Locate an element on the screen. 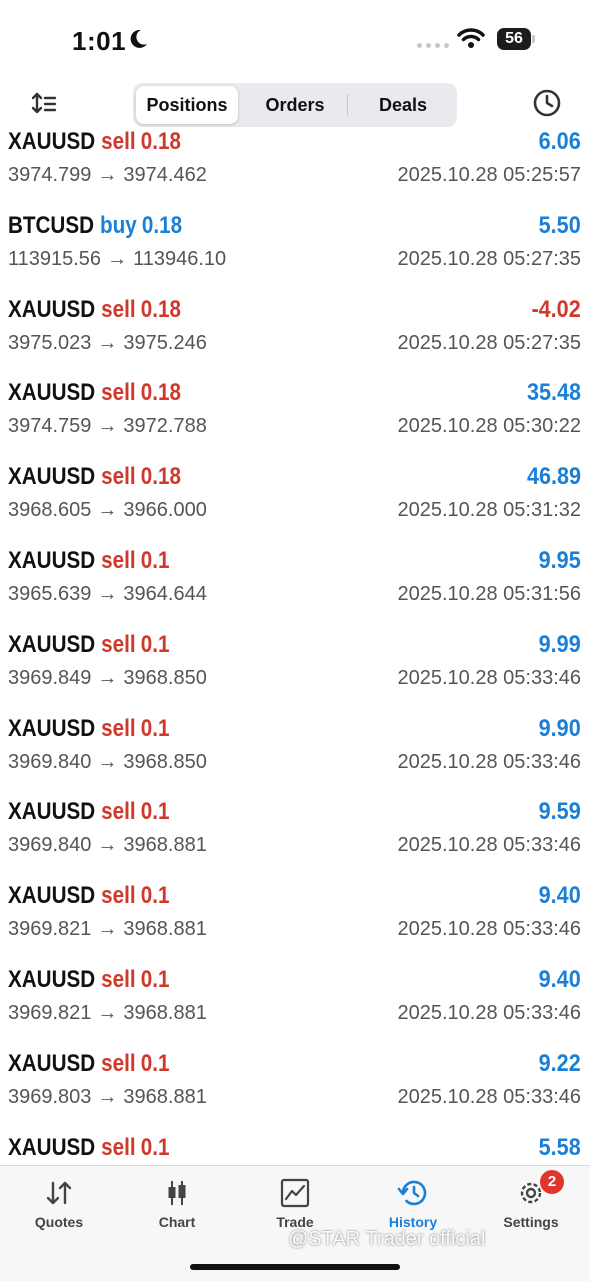 This screenshot has height=1281, width=590. clock-icon is located at coordinates (547, 103).